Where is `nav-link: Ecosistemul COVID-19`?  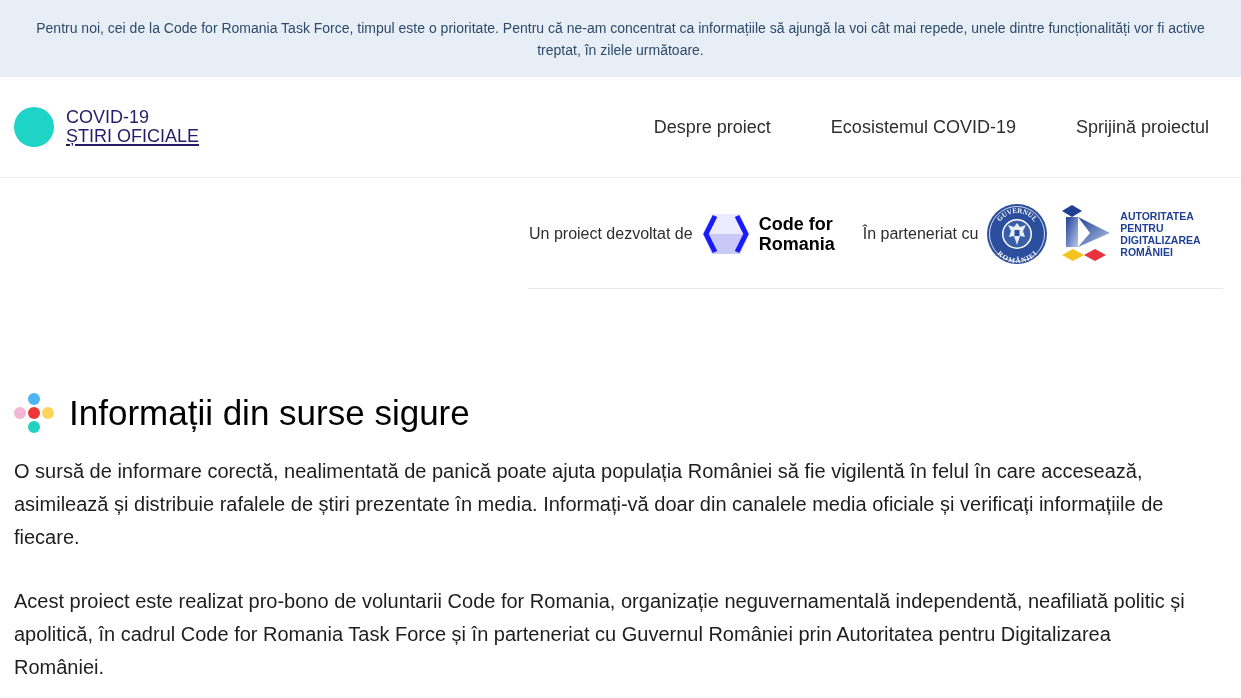 nav-link: Ecosistemul COVID-19 is located at coordinates (923, 127).